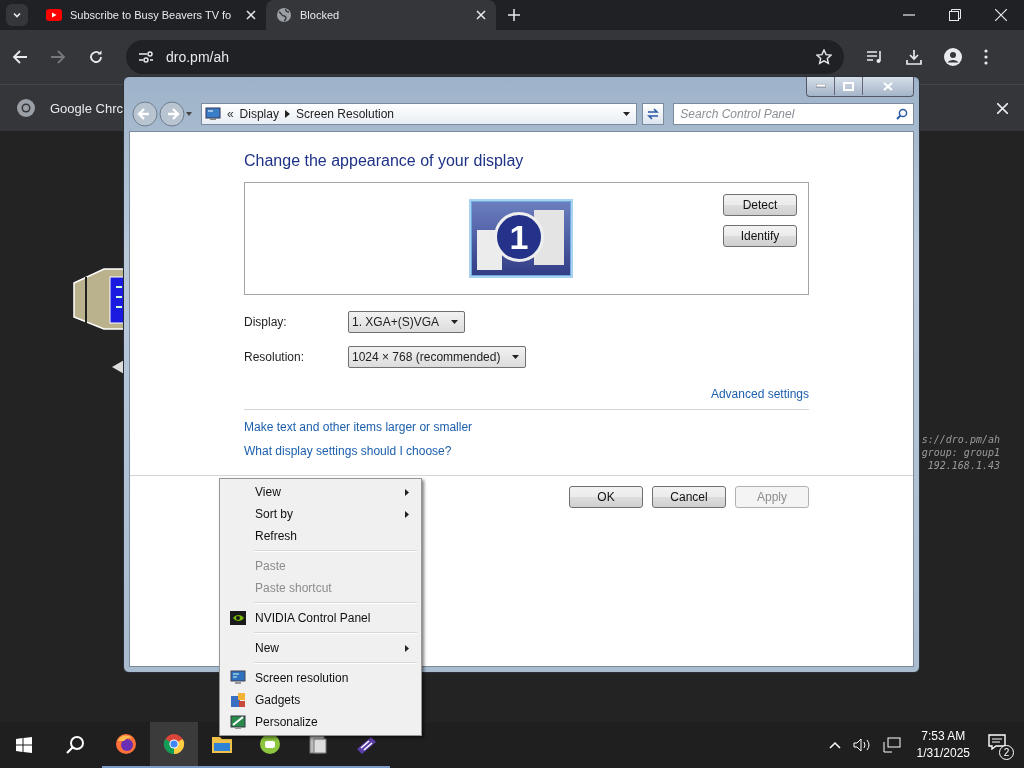  What do you see at coordinates (58, 57) in the screenshot?
I see `forward-icon` at bounding box center [58, 57].